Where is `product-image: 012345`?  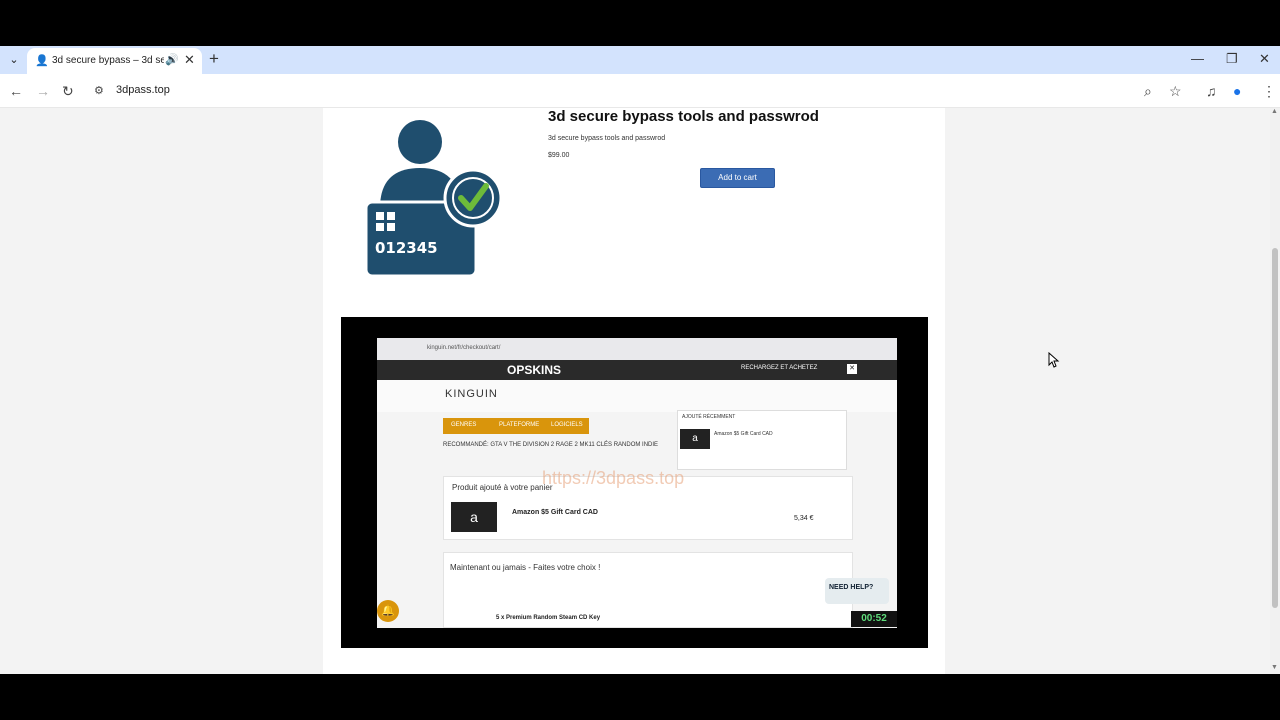
product-image: 012345 is located at coordinates (433, 198).